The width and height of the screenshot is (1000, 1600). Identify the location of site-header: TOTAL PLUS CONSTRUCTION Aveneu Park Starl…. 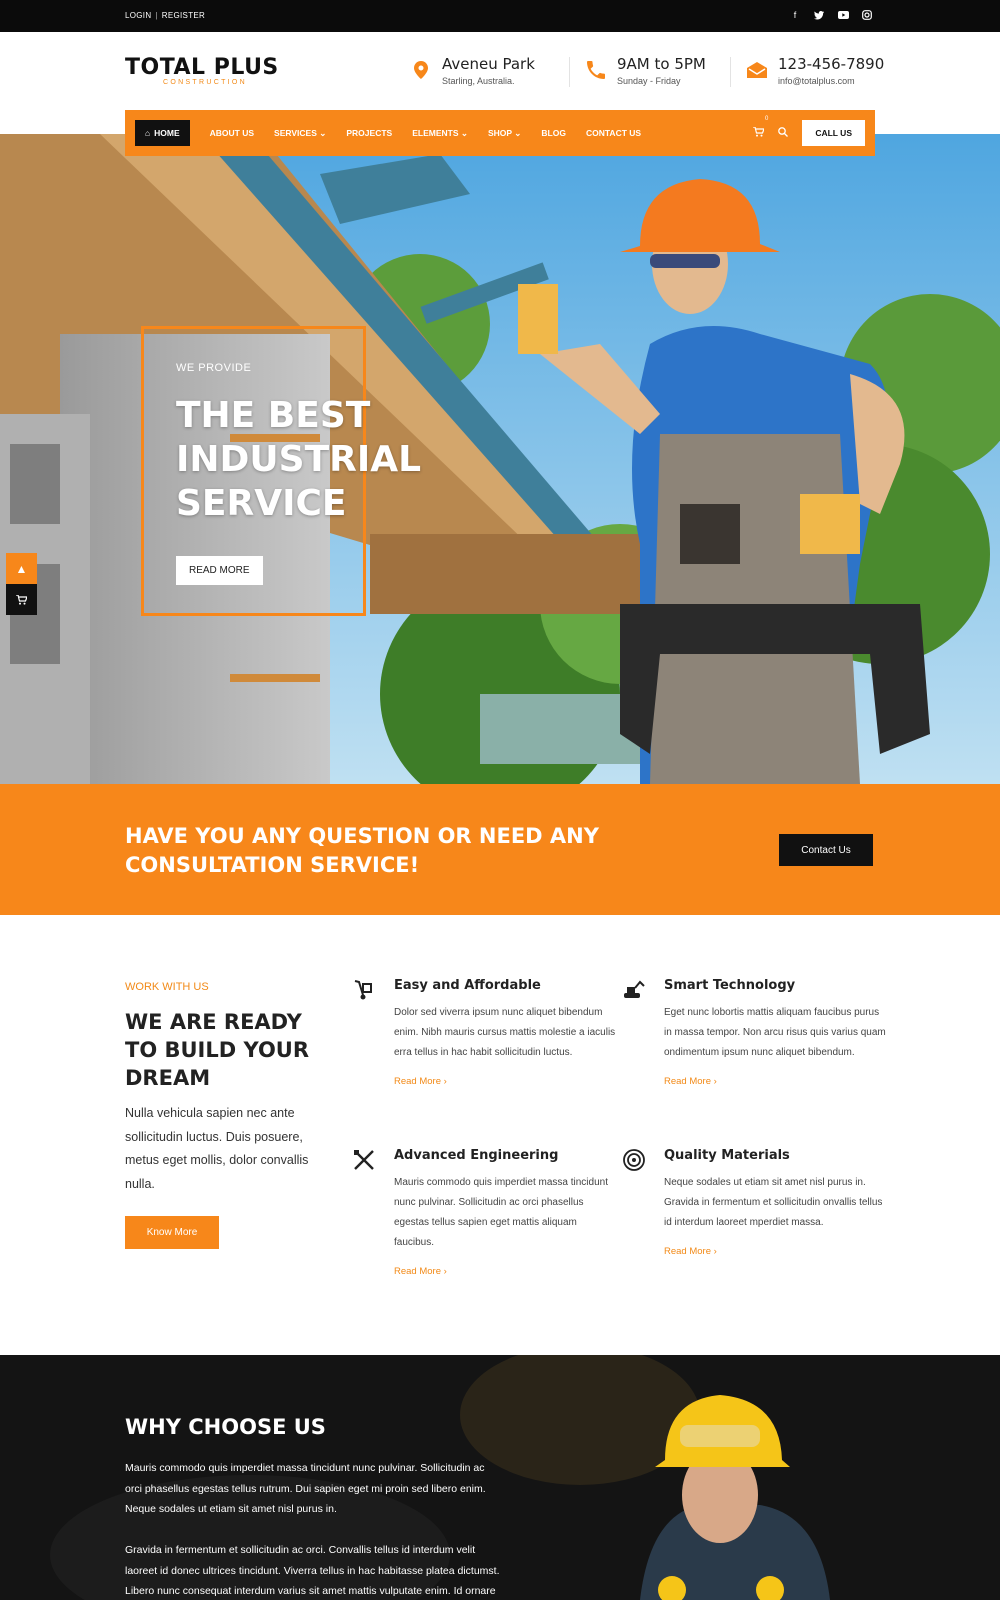
(500, 71).